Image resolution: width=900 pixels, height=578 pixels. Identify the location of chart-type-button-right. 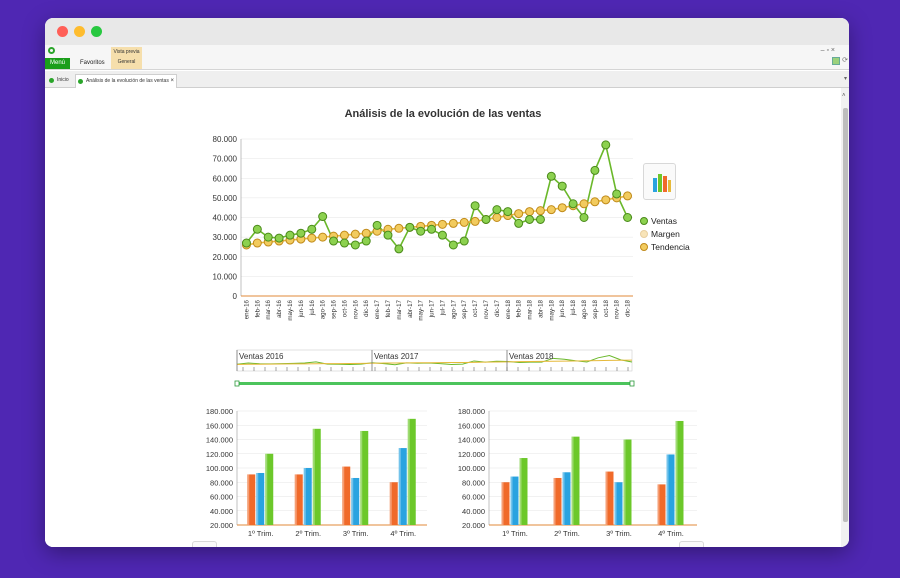
(691, 544).